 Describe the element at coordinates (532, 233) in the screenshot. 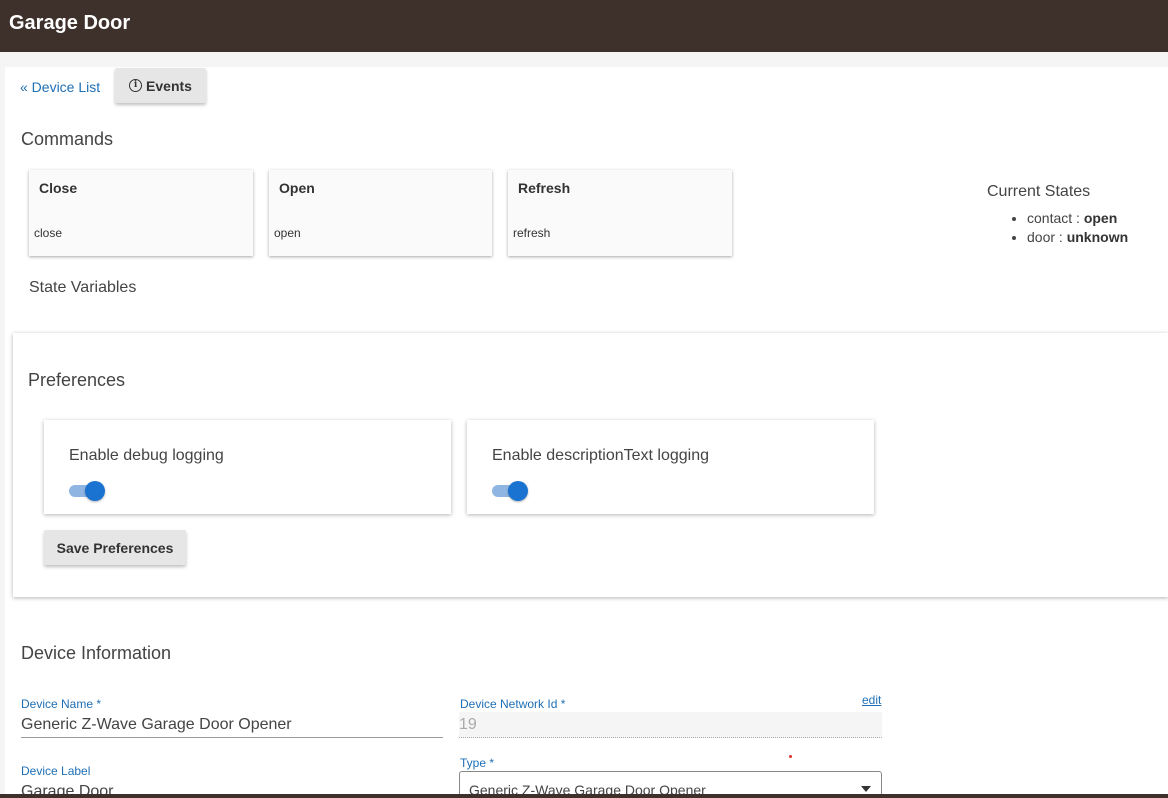

I see `command-method: refresh` at that location.